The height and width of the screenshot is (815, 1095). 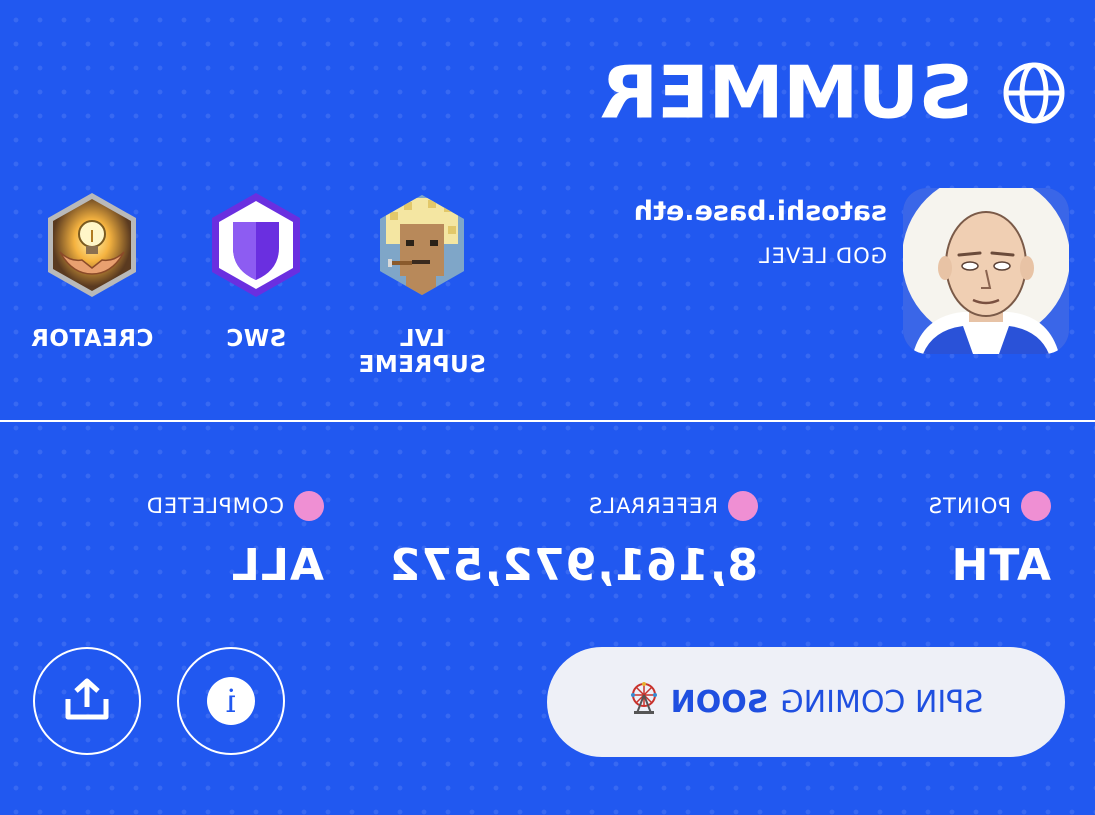 I want to click on globe-icon, so click(x=1034, y=93).